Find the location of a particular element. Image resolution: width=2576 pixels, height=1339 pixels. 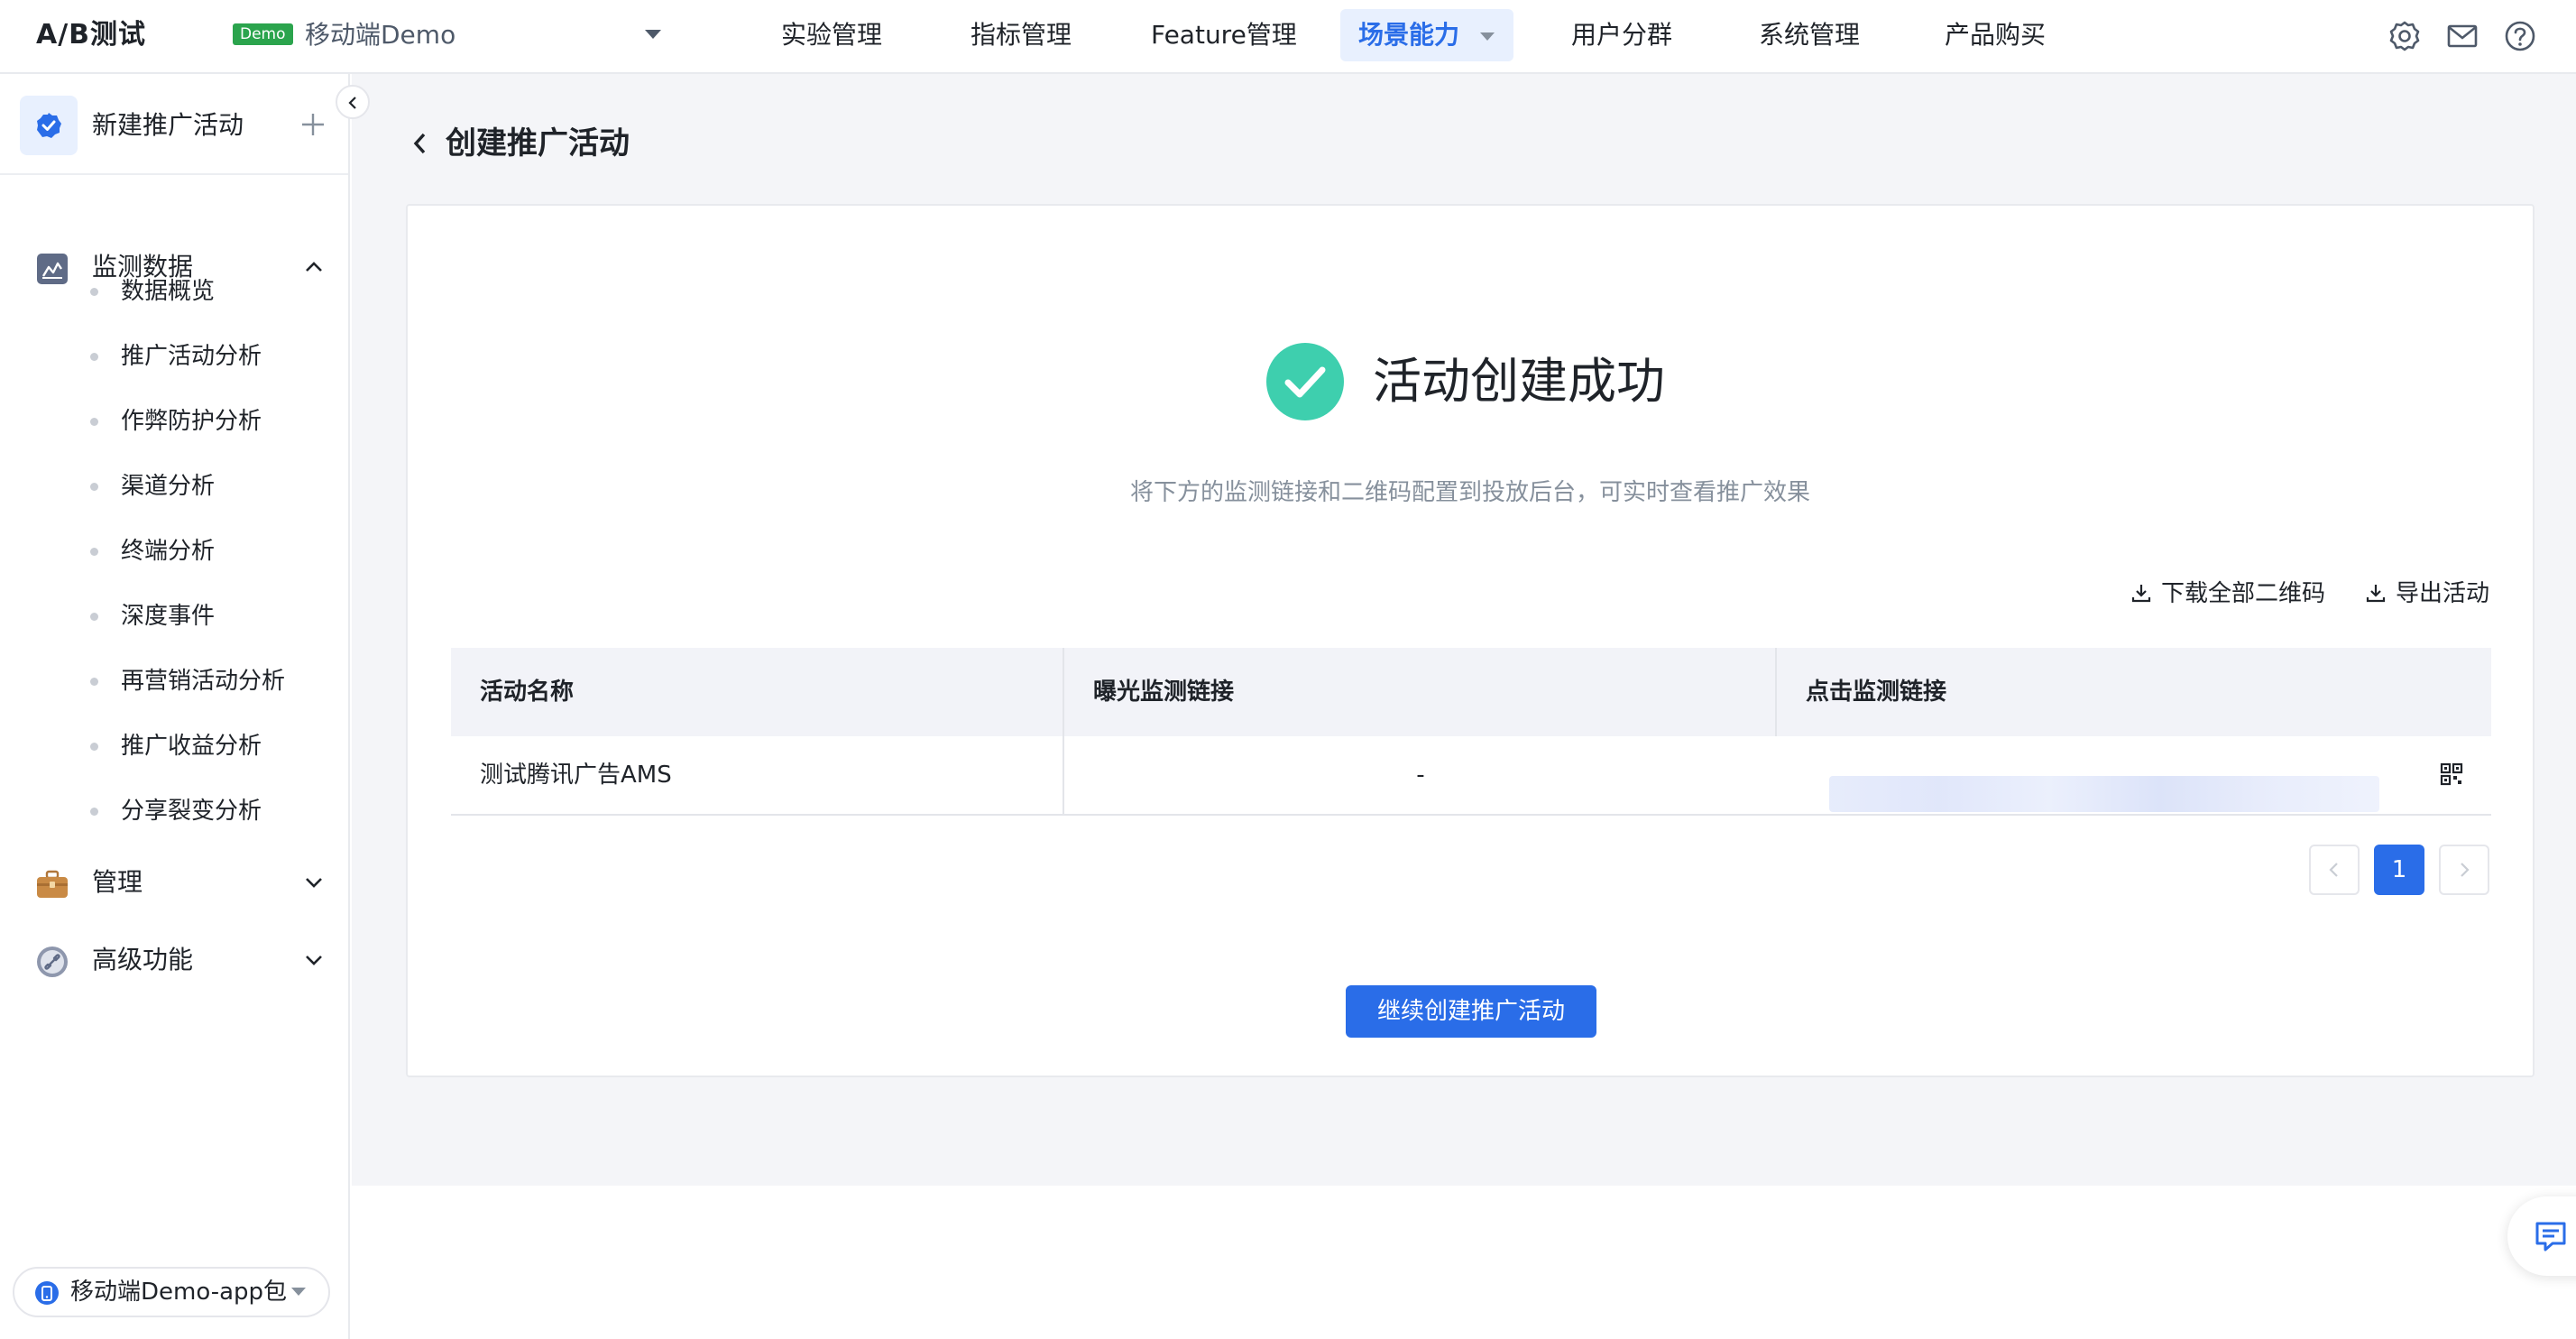

sidebar-group-advanced: 高级功能 is located at coordinates (180, 960).